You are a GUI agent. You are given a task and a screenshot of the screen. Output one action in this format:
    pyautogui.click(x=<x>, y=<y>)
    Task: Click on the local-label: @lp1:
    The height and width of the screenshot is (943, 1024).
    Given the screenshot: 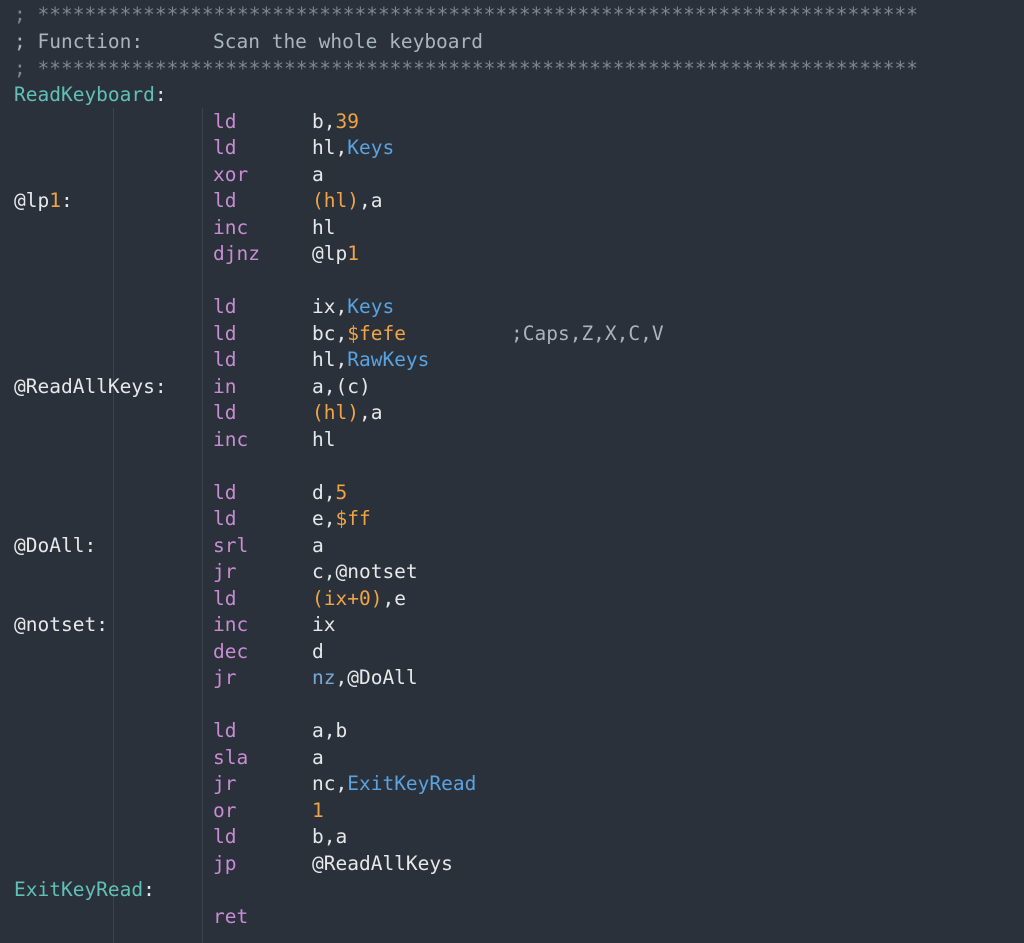 What is the action you would take?
    pyautogui.click(x=43, y=201)
    